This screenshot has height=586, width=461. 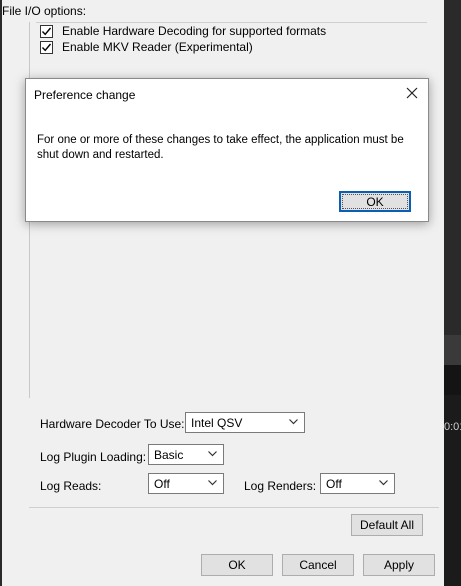 What do you see at coordinates (245, 422) in the screenshot?
I see `hw-decoder-select: Intel QSV` at bounding box center [245, 422].